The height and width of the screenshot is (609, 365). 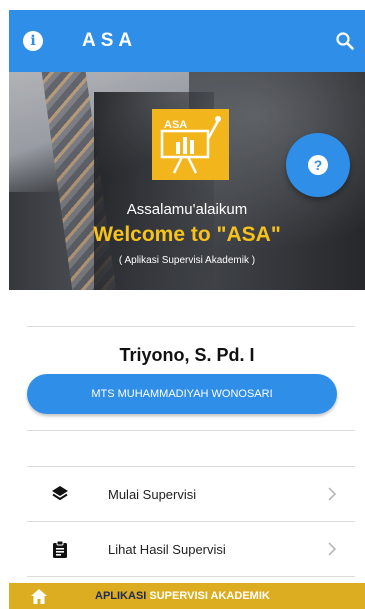 What do you see at coordinates (345, 41) in the screenshot?
I see `search-icon` at bounding box center [345, 41].